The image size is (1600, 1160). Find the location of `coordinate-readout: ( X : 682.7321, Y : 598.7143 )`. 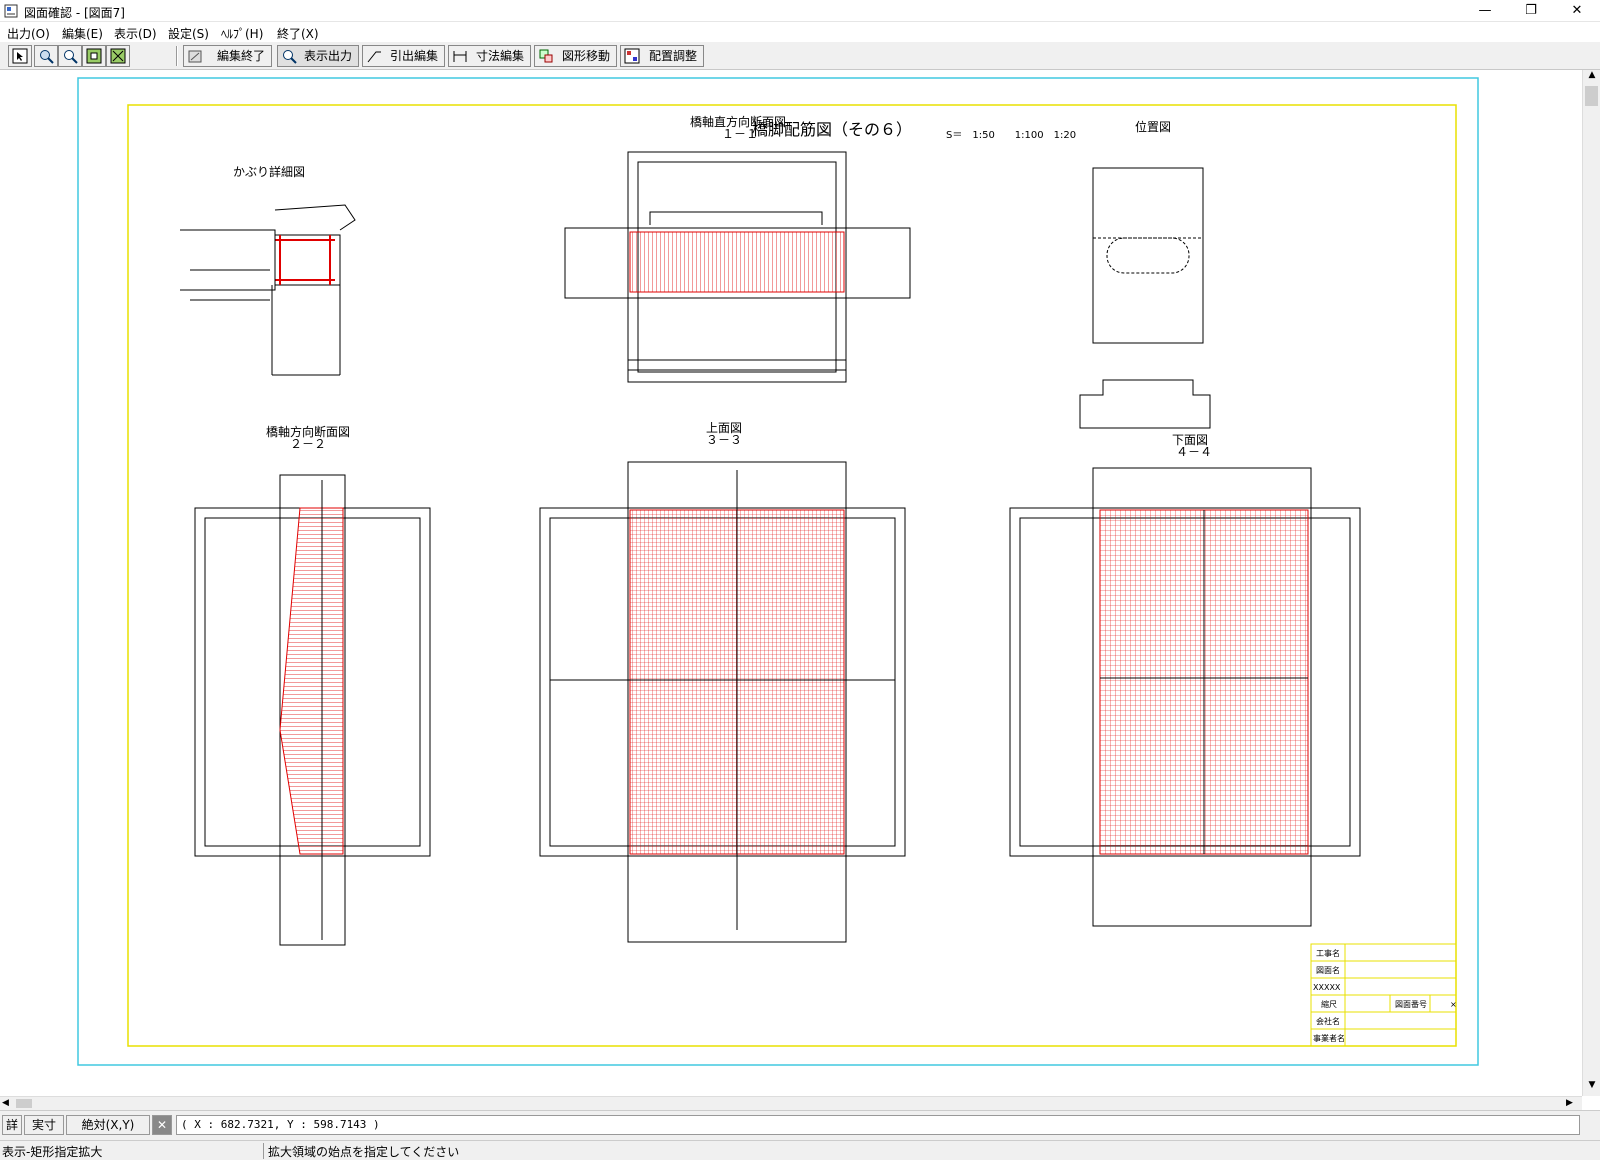

coordinate-readout: ( X : 682.7321, Y : 598.7143 ) is located at coordinates (878, 1125).